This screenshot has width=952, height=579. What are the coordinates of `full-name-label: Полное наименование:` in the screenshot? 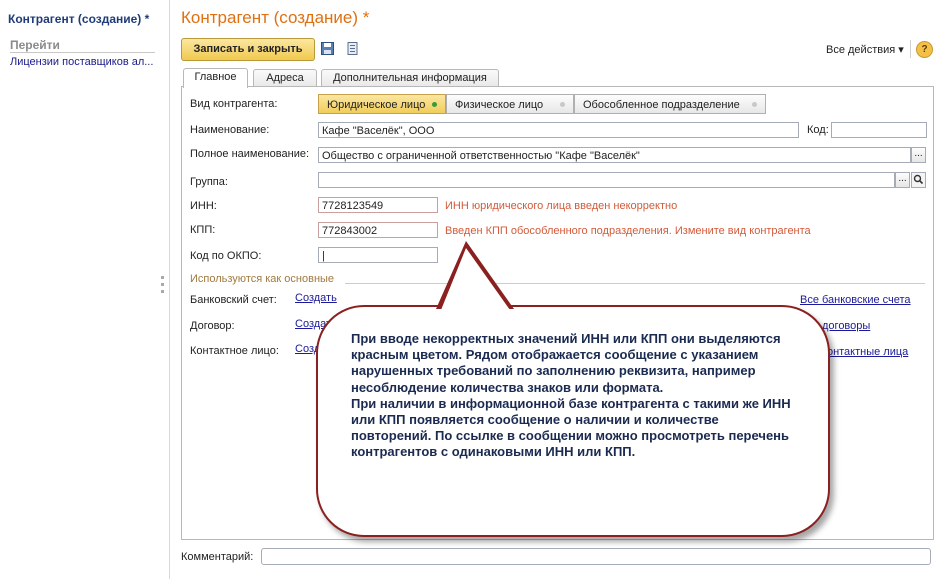 It's located at (250, 154).